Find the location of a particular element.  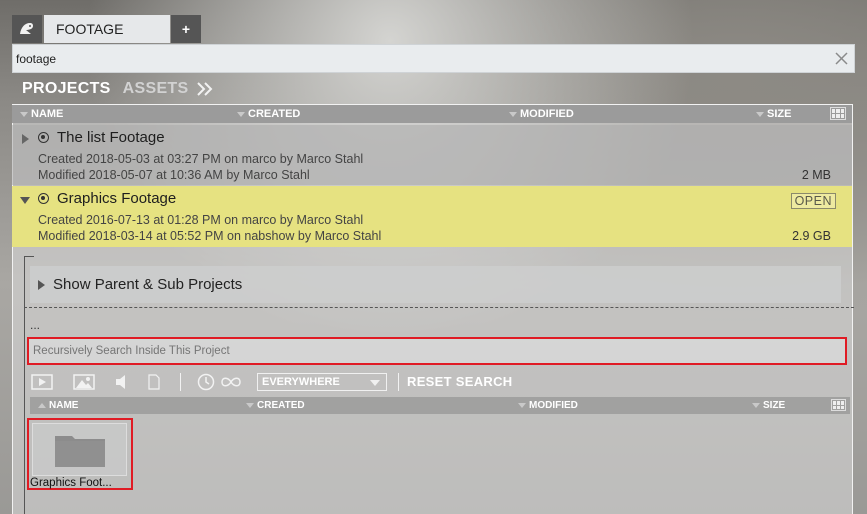

double-chevron-right-icon is located at coordinates (205, 89).